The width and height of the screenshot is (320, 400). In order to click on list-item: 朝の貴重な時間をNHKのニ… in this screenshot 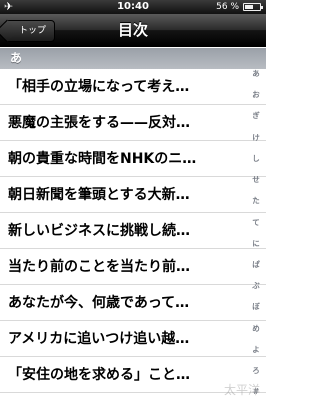, I will do `click(133, 159)`.